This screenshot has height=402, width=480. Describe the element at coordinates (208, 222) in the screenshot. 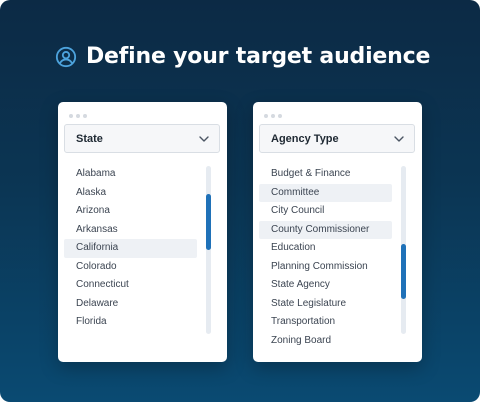

I see `state-scroll-thumb` at that location.